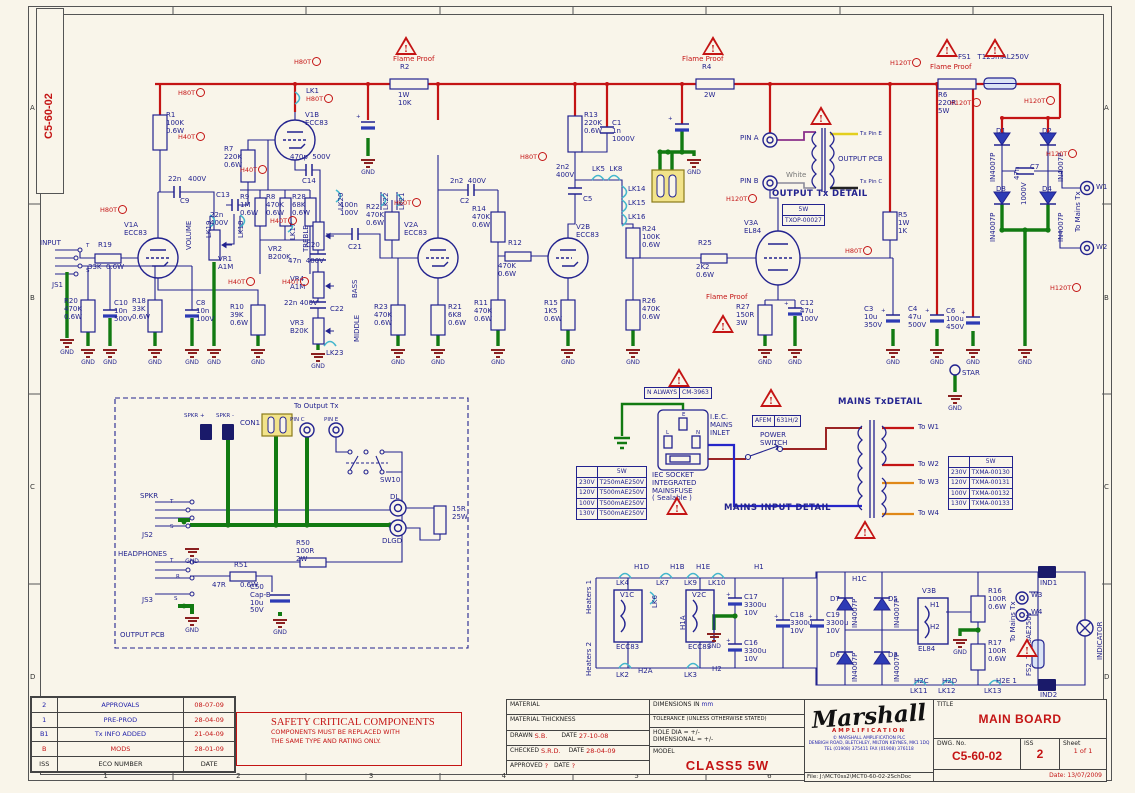 The width and height of the screenshot is (1135, 793). I want to click on table-cell: CM-3963, so click(695, 393).